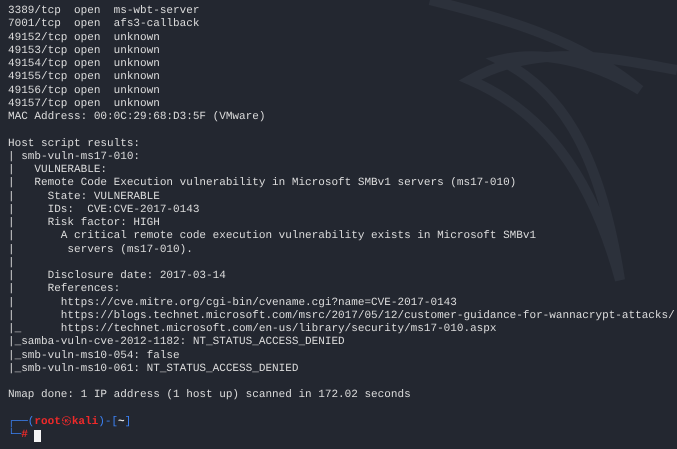  I want to click on terminal-line: 49153/tcp open unknown, so click(84, 51).